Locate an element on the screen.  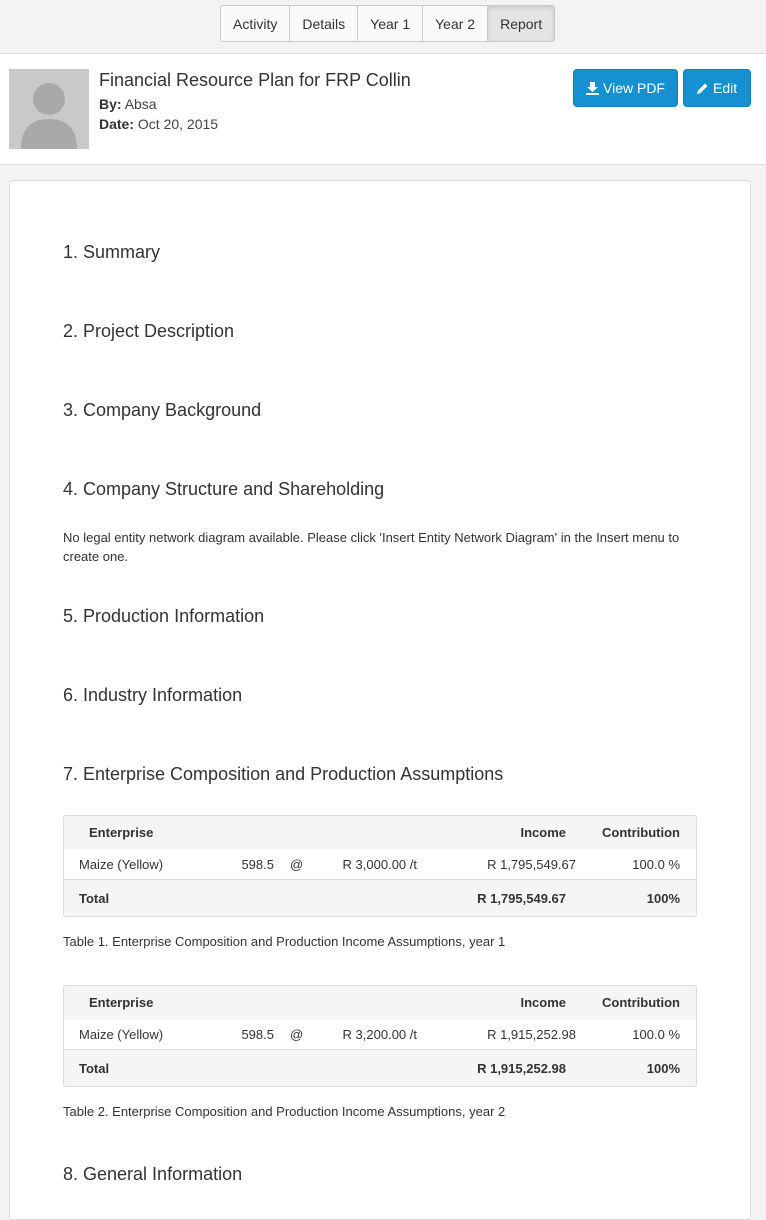
unit-price: R 3,000.00 /t is located at coordinates (379, 864).